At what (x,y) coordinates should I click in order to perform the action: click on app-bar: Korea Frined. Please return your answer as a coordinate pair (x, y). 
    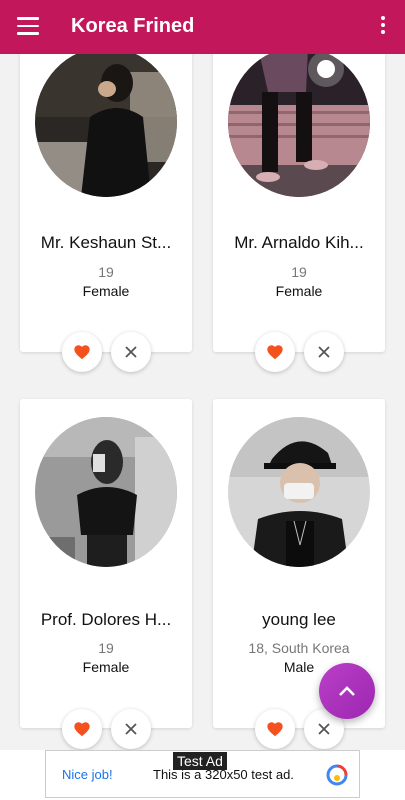
    Looking at the image, I should click on (202, 27).